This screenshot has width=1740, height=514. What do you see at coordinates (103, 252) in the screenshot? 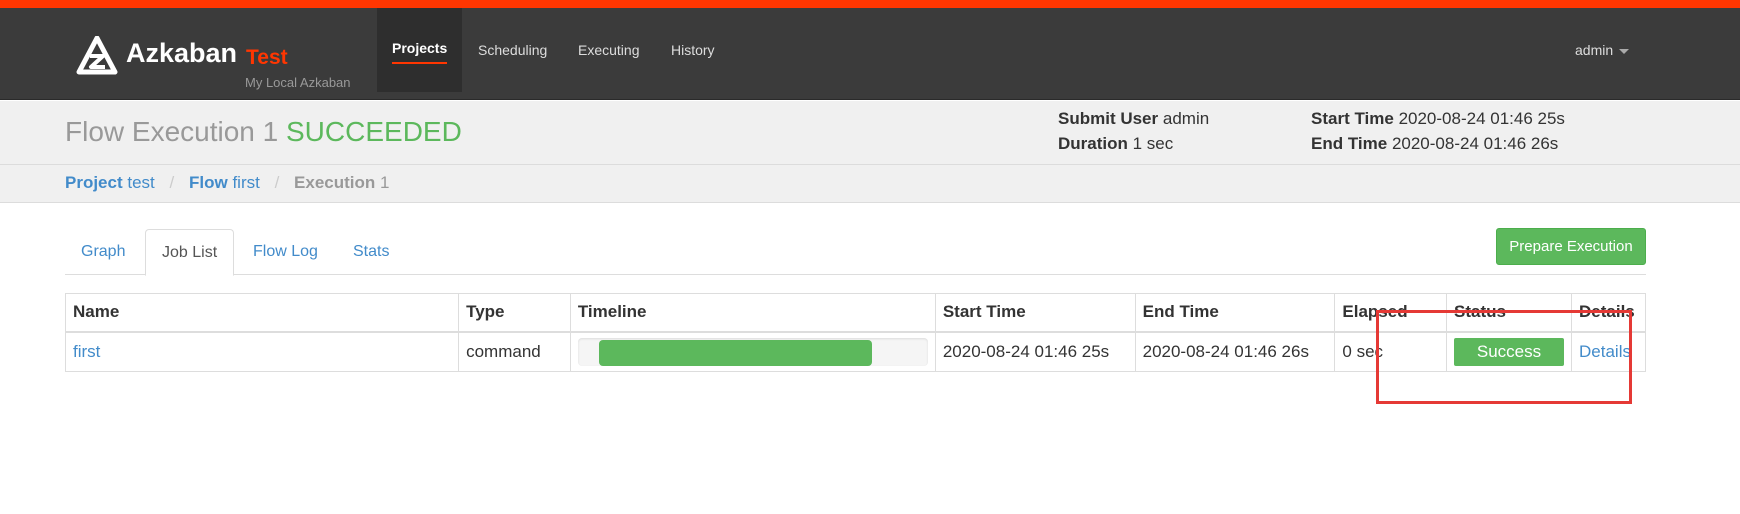
I see `tab-graph: Graph` at bounding box center [103, 252].